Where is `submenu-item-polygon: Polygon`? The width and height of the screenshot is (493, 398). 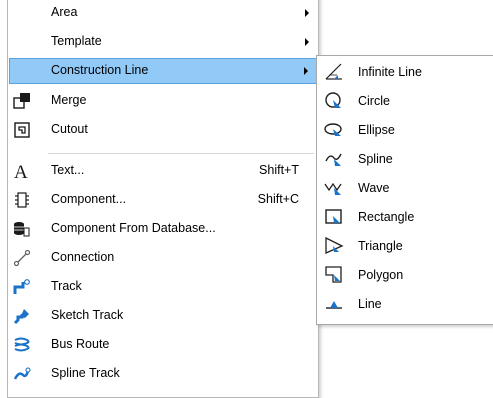 submenu-item-polygon: Polygon is located at coordinates (405, 274).